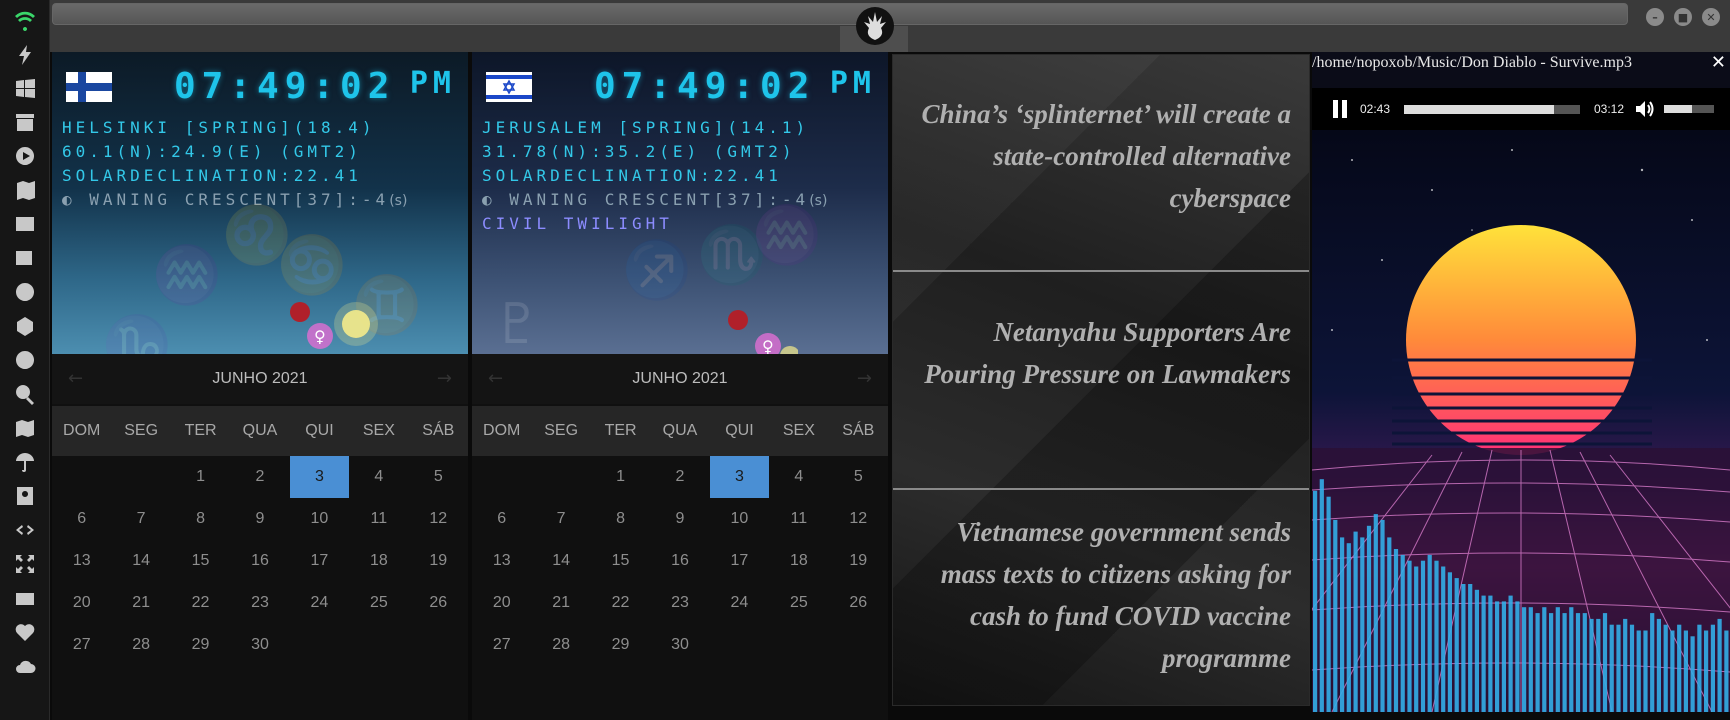 The width and height of the screenshot is (1730, 720). I want to click on zodiac-sign-icon: ♇, so click(517, 323).